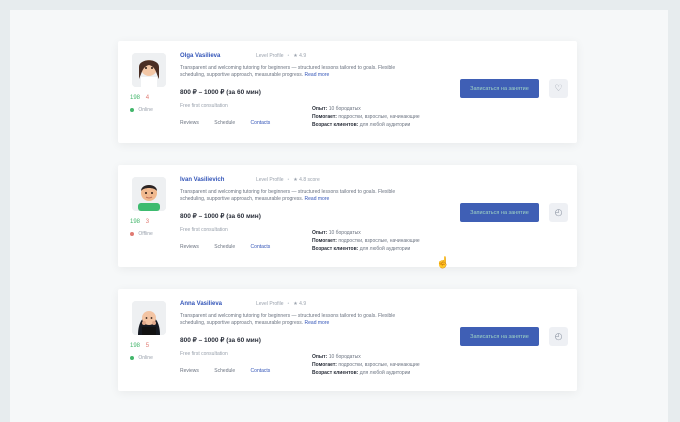  Describe the element at coordinates (147, 222) in the screenshot. I see `dislikes-count: 3` at that location.